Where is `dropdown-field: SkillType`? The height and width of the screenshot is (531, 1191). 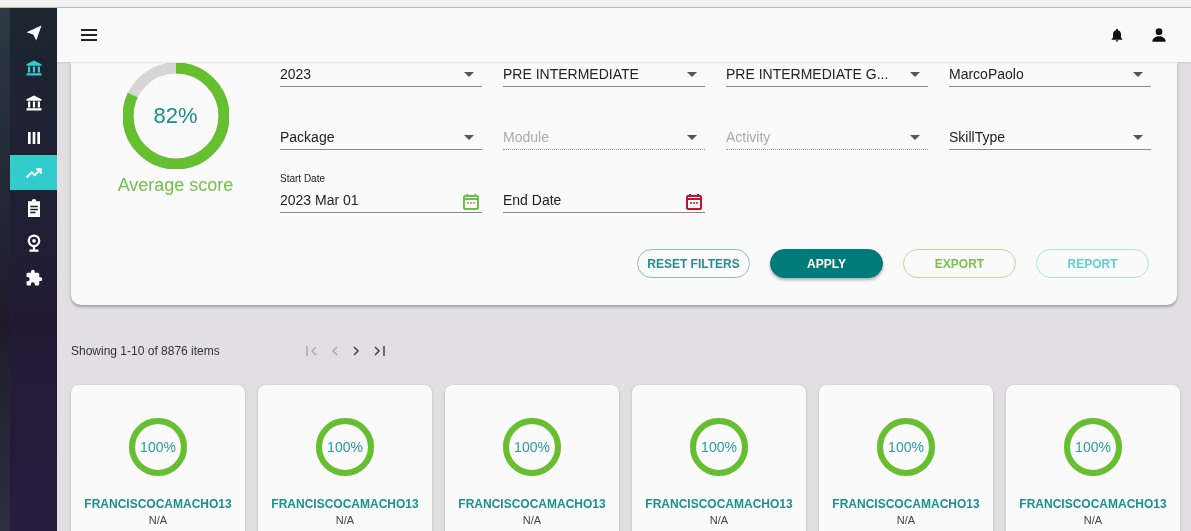 dropdown-field: SkillType is located at coordinates (1050, 137).